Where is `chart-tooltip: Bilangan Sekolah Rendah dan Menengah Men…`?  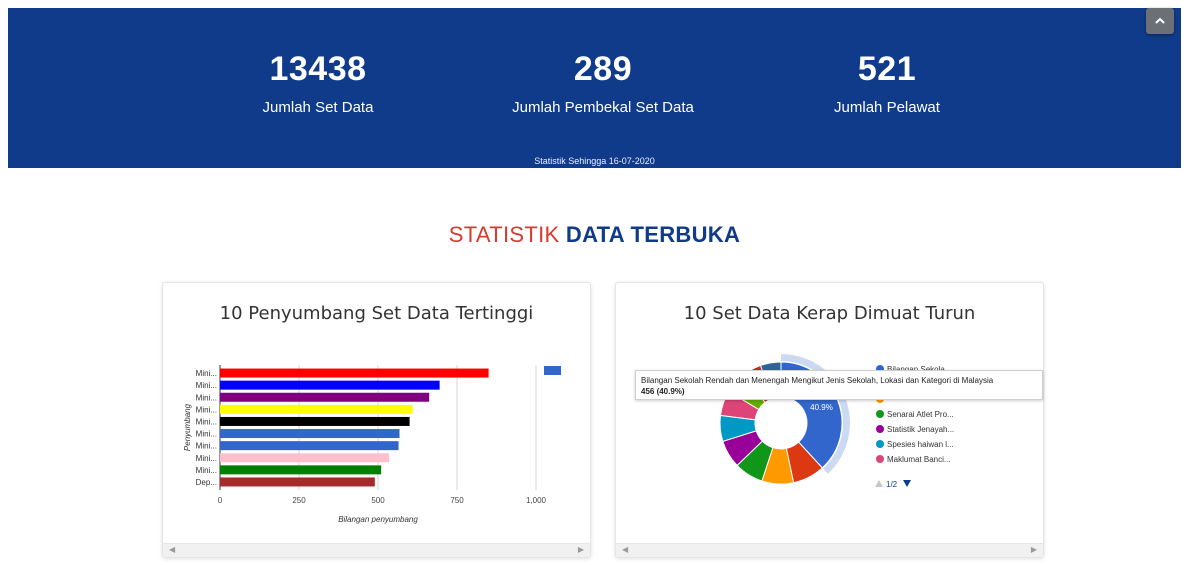
chart-tooltip: Bilangan Sekolah Rendah dan Menengah Men… is located at coordinates (839, 385).